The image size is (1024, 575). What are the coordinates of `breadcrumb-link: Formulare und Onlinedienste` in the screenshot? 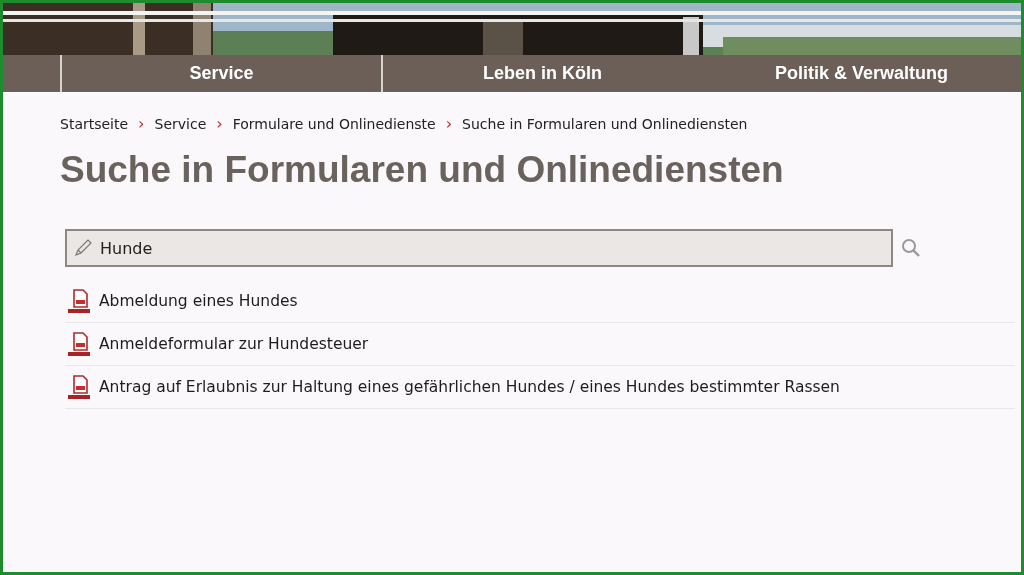 It's located at (334, 123).